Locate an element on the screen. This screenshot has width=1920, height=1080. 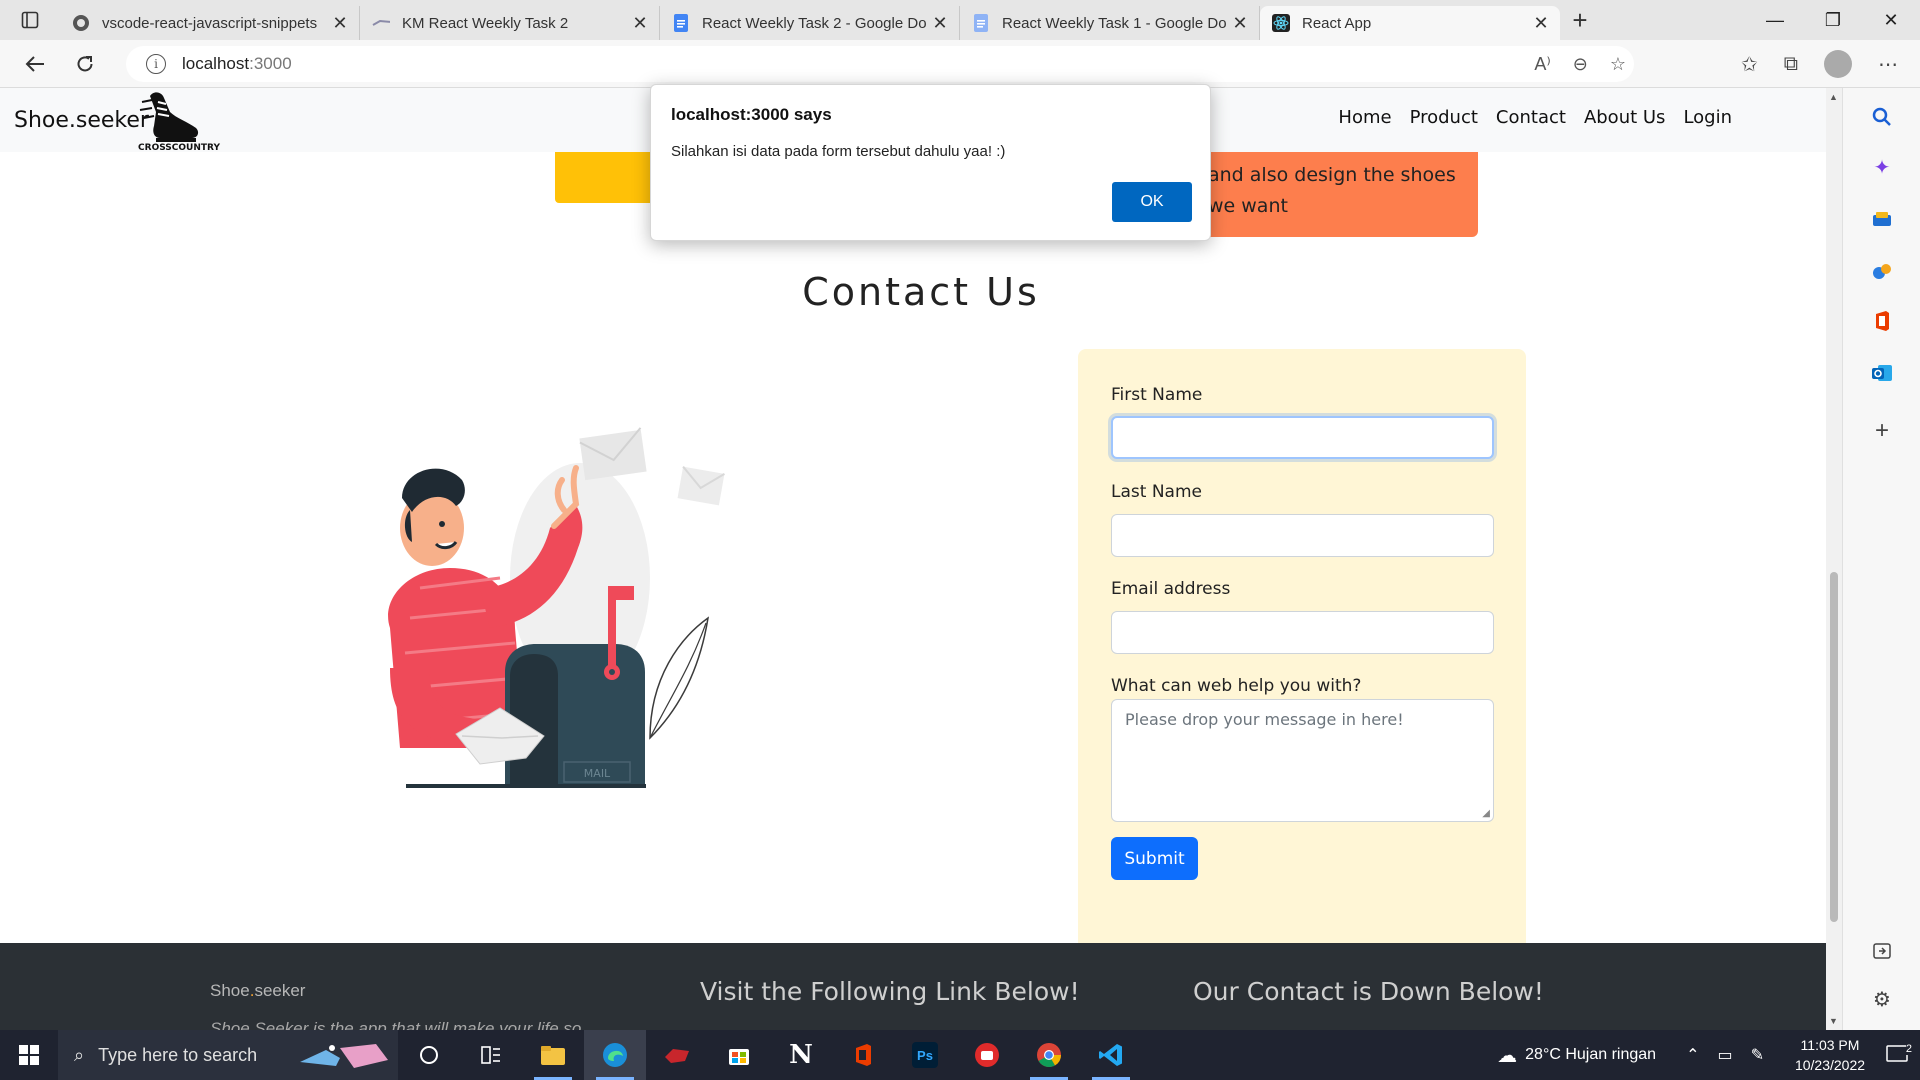
google-docs-icon is located at coordinates (981, 23).